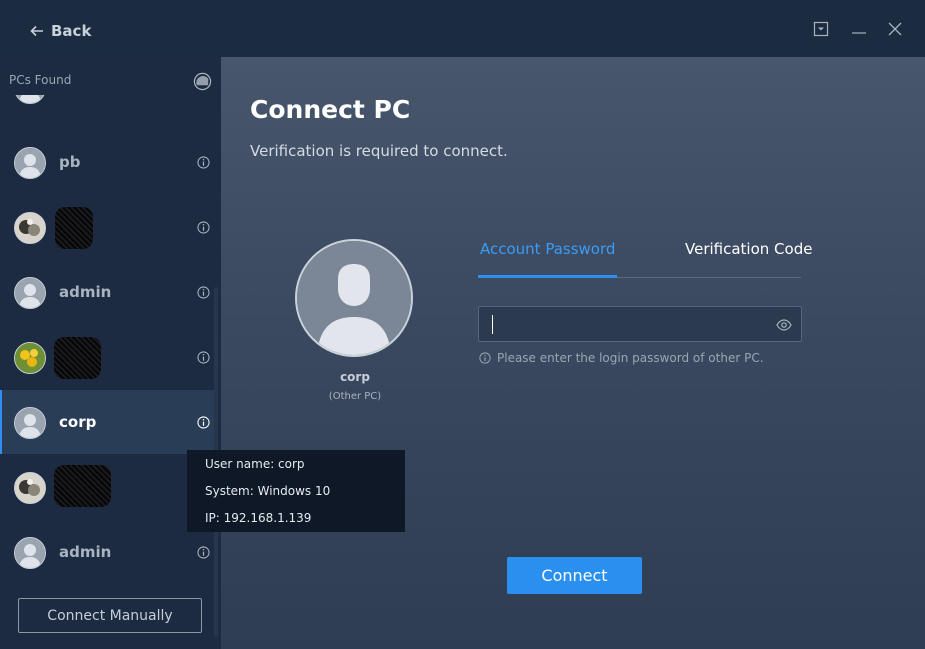  I want to click on dropdown-menu-button, so click(821, 29).